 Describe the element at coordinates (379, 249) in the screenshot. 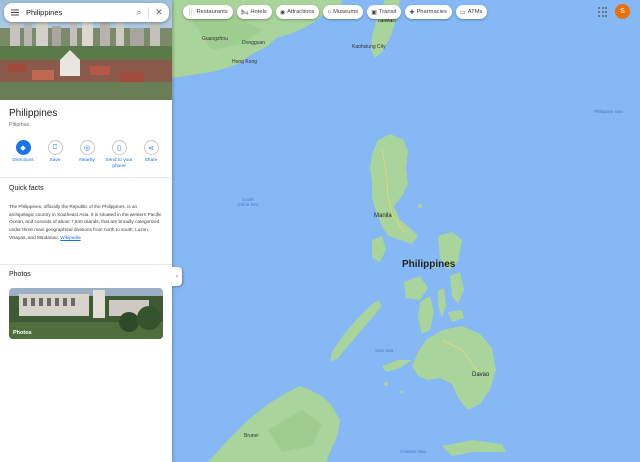

I see `land-mindoro` at that location.